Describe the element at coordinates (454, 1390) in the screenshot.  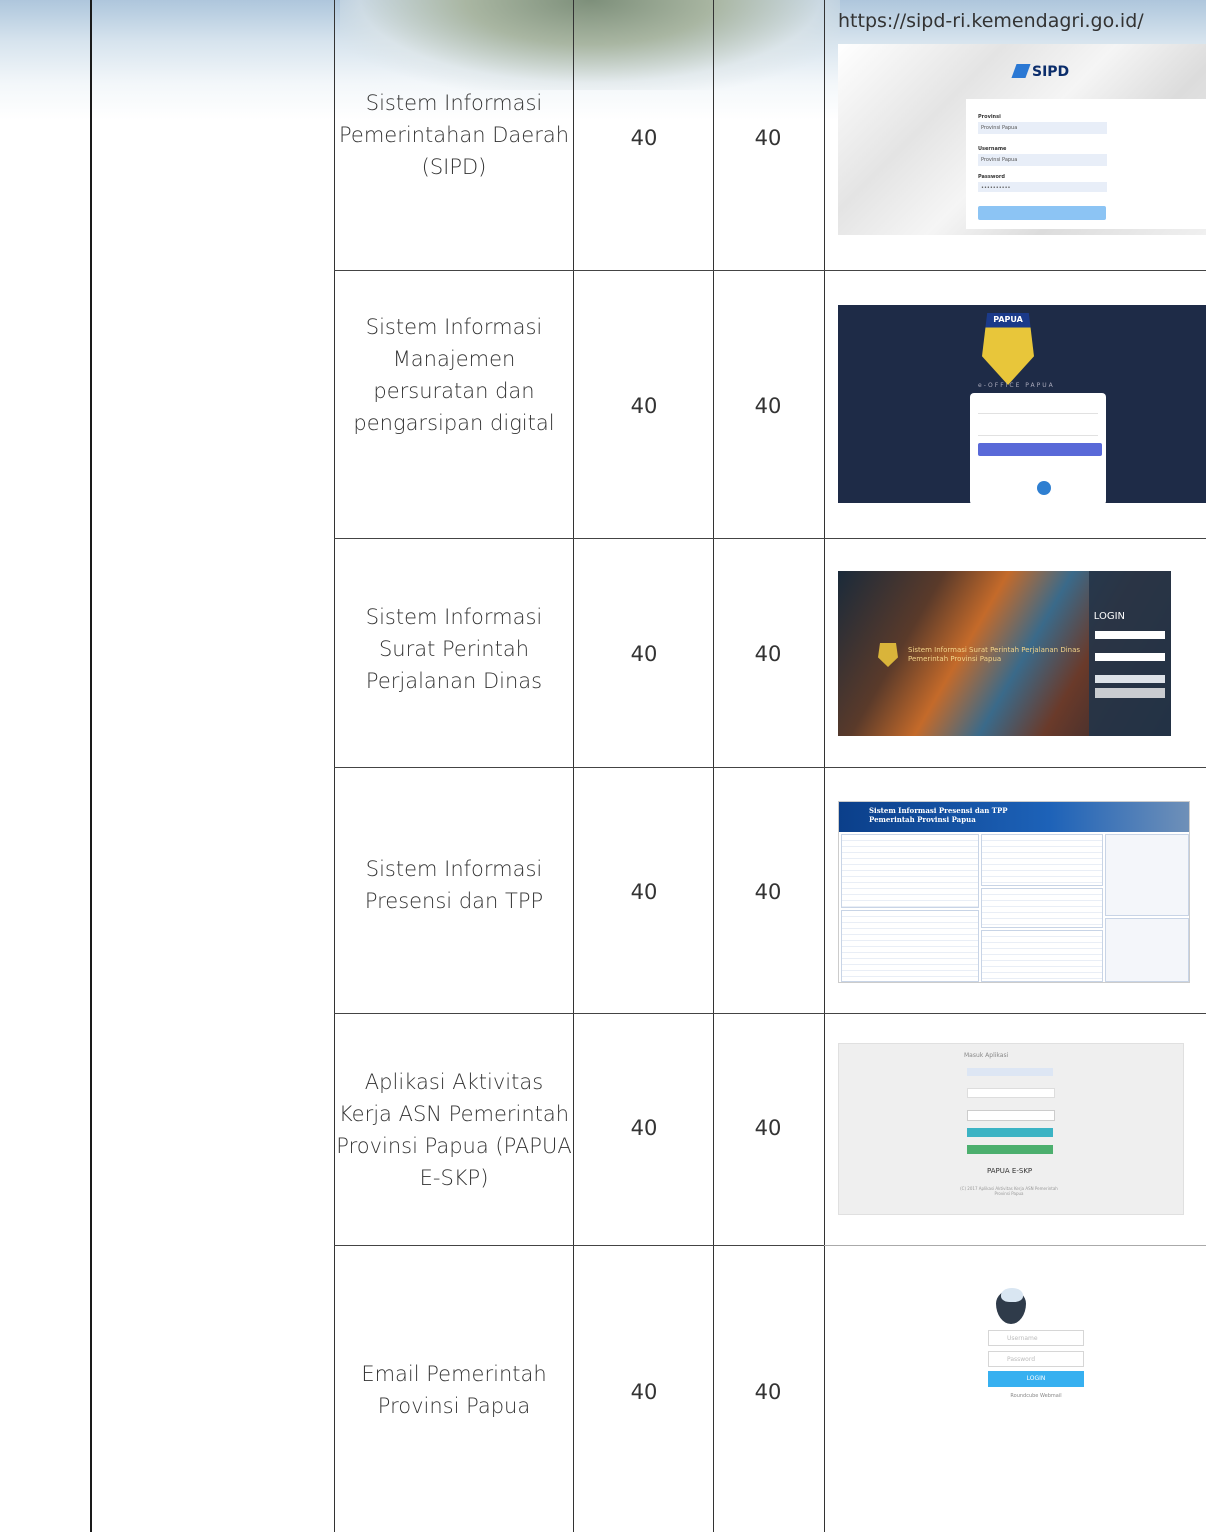
I see `row-name: Email Pemerintah Provinsi Papua` at that location.